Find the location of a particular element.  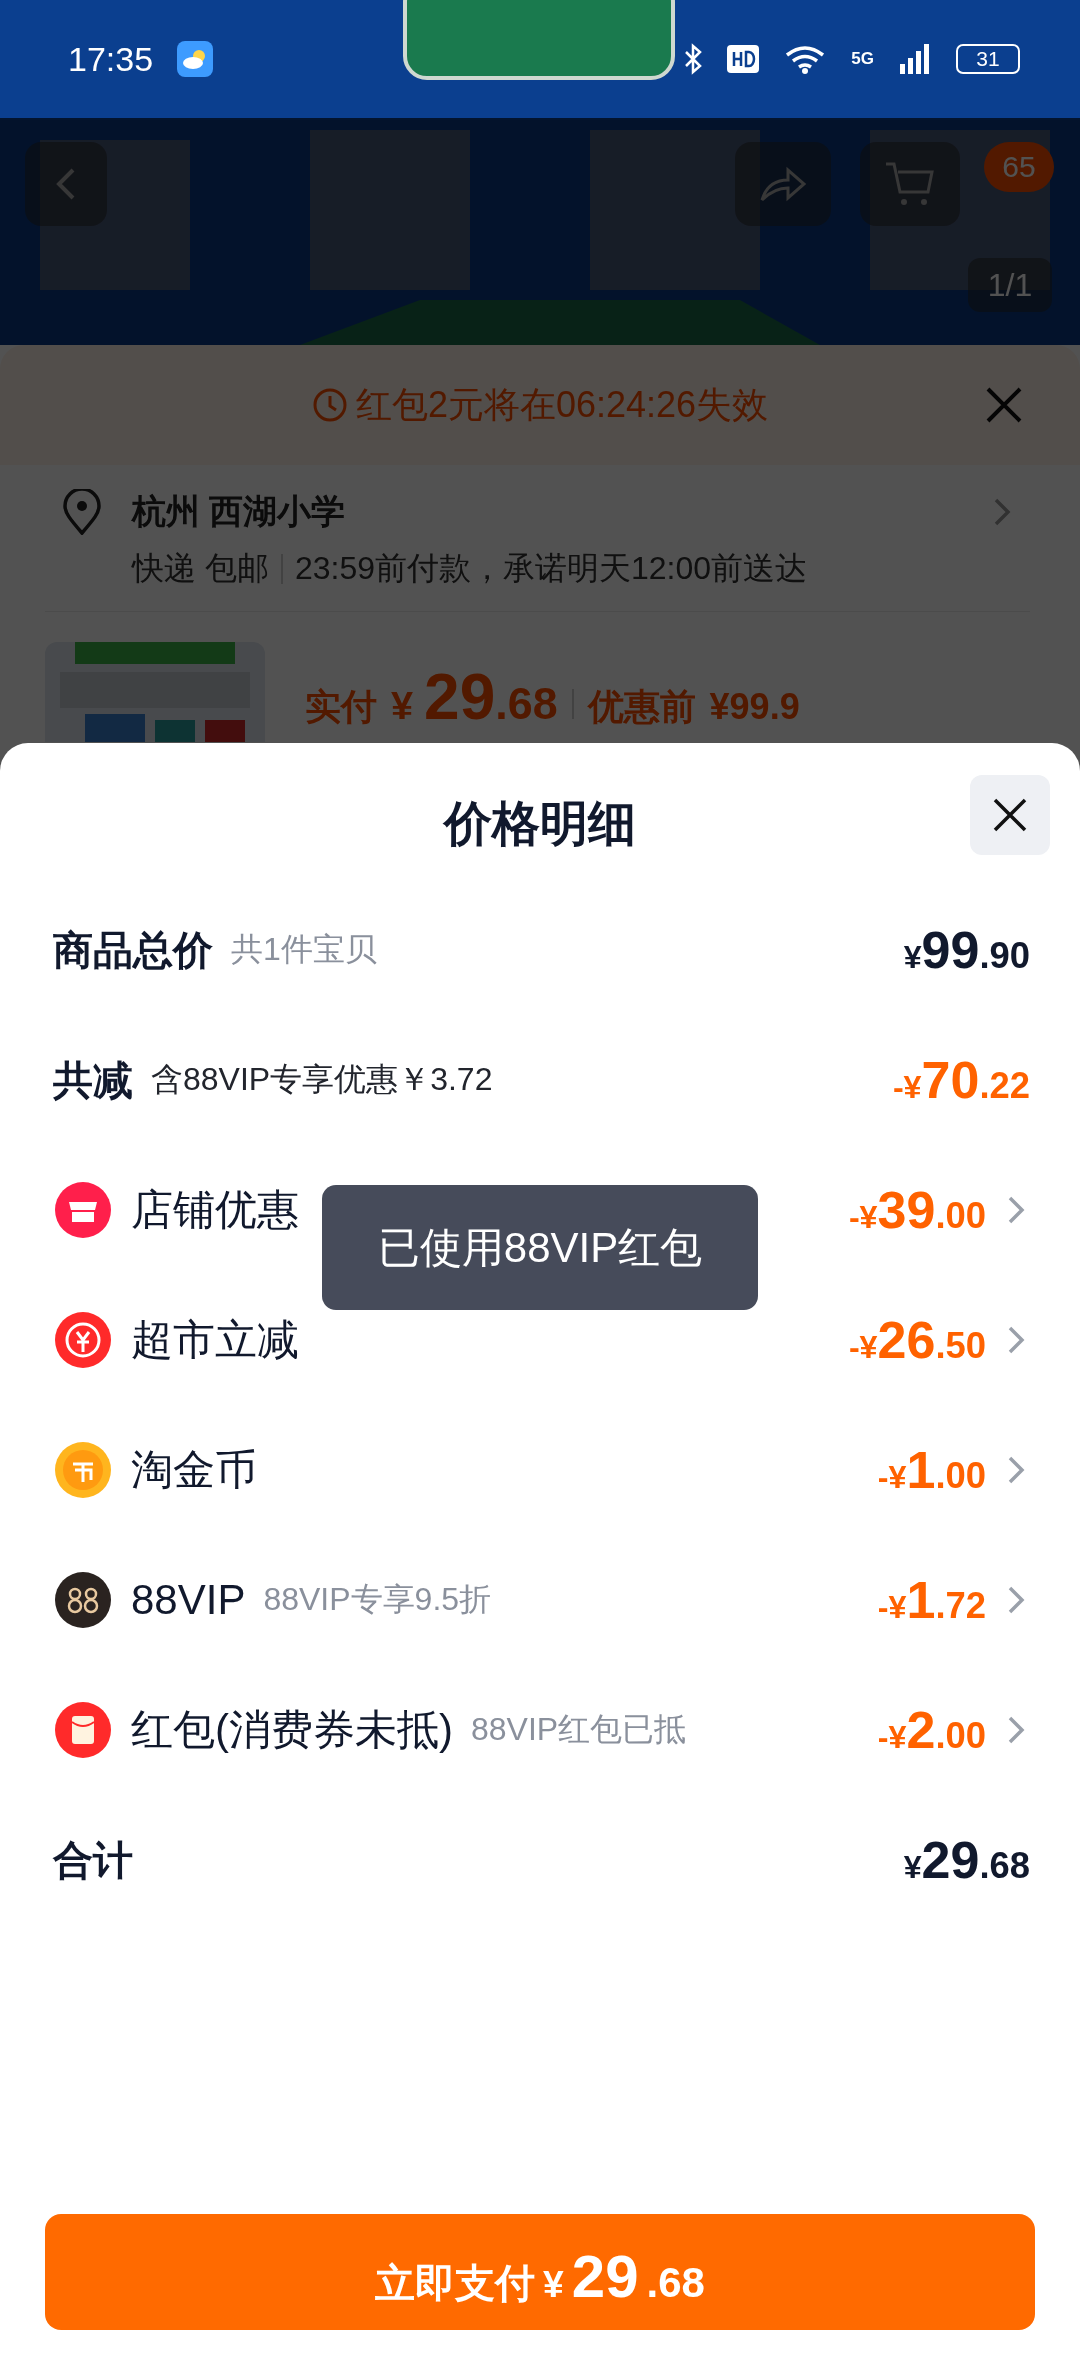

store-icon is located at coordinates (83, 1210).